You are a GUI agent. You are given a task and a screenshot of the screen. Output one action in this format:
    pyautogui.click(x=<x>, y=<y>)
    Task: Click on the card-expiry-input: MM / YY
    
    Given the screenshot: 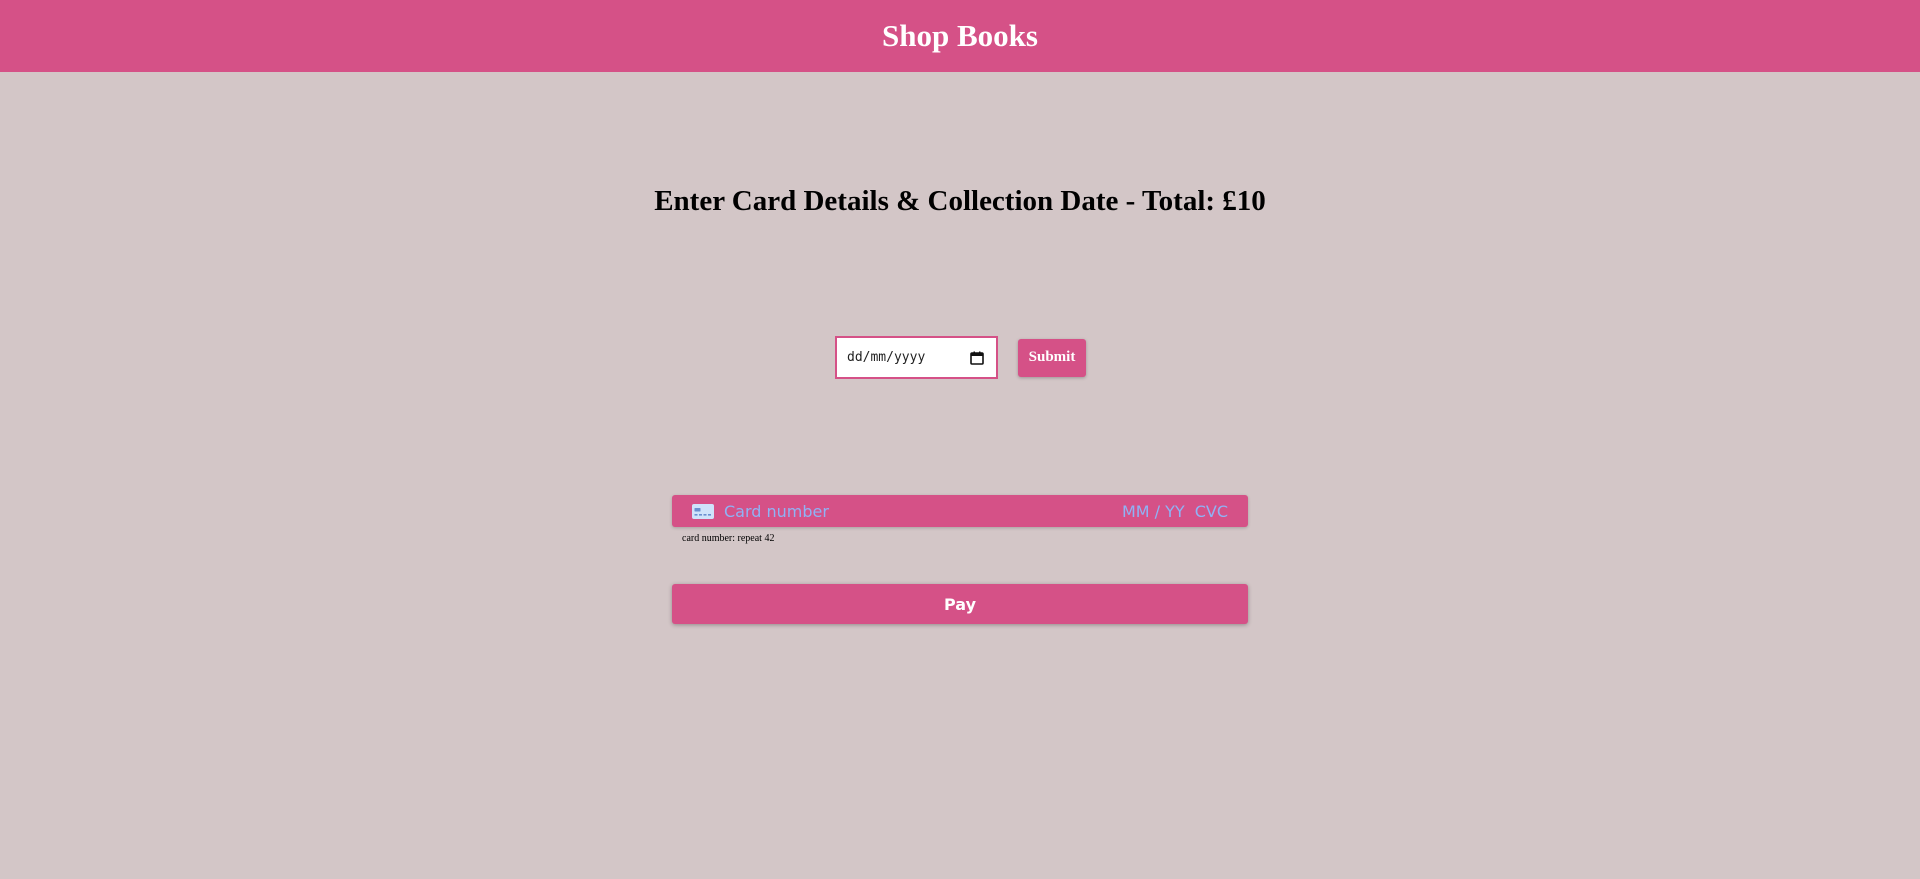 What is the action you would take?
    pyautogui.click(x=1153, y=511)
    